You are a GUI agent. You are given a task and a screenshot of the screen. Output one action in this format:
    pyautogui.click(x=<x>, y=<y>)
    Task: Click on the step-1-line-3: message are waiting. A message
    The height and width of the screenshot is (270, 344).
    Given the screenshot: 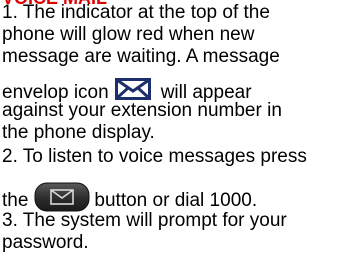 What is the action you would take?
    pyautogui.click(x=141, y=56)
    